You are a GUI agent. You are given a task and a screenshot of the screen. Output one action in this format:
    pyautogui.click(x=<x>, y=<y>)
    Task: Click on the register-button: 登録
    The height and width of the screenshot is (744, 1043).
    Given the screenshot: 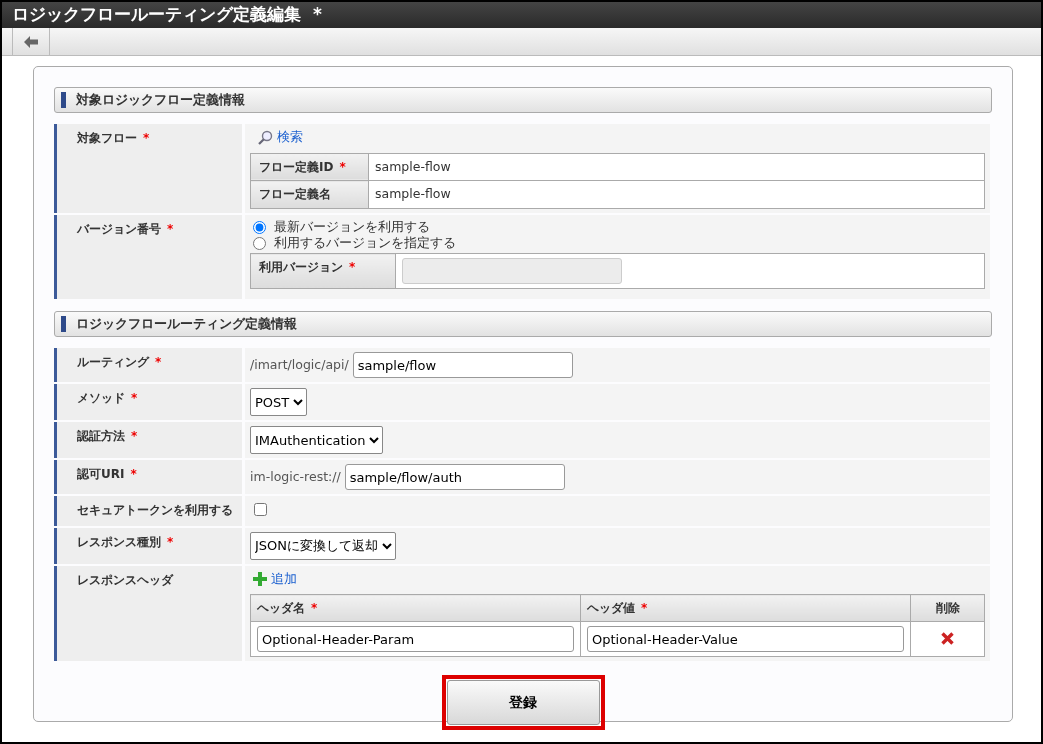 What is the action you would take?
    pyautogui.click(x=523, y=702)
    